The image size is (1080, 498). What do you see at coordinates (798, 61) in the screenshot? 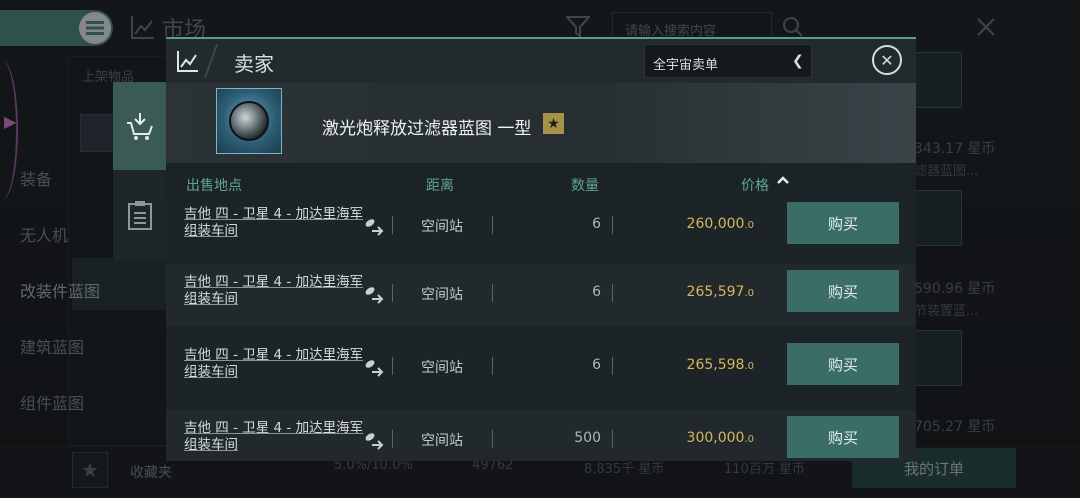
I see `chevron-left-icon: ❮` at bounding box center [798, 61].